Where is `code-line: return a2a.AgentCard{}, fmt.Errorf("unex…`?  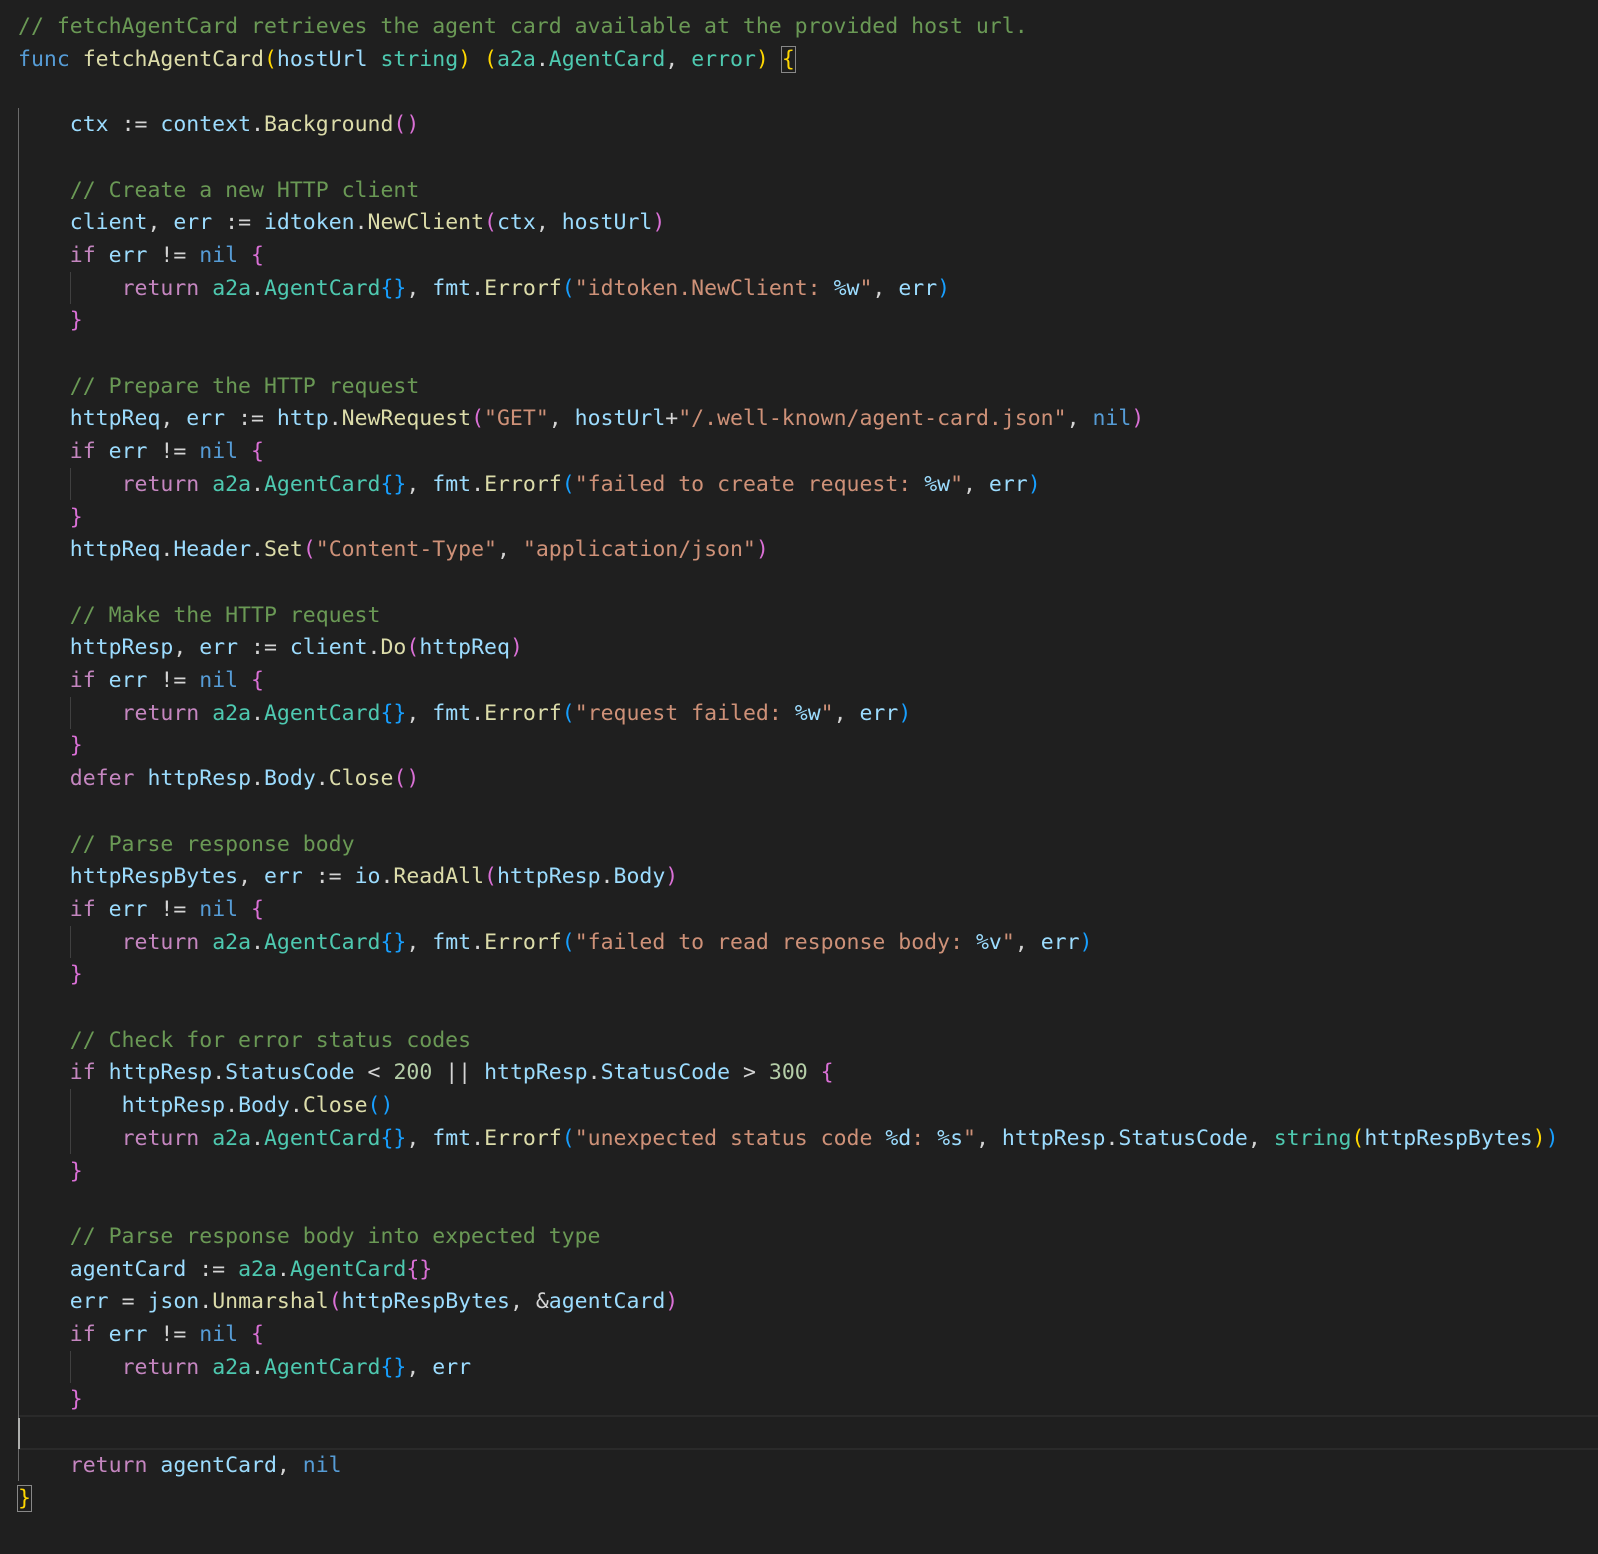 code-line: return a2a.AgentCard{}, fmt.Errorf("unex… is located at coordinates (788, 1138).